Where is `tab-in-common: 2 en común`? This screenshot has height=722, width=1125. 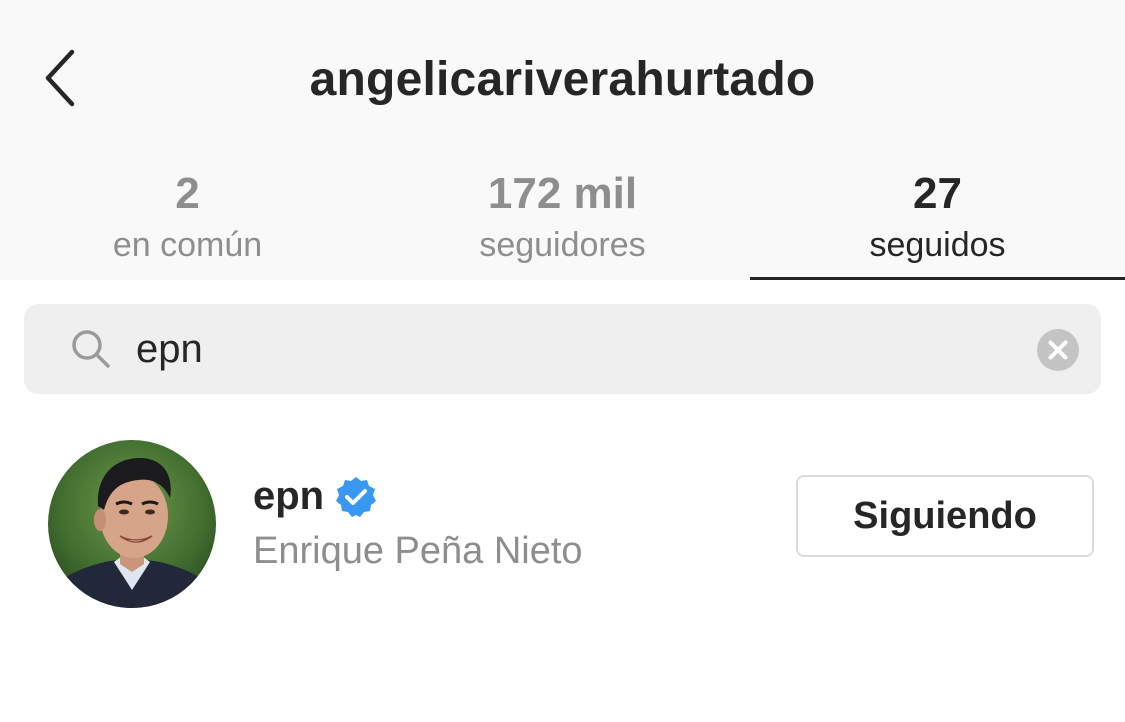
tab-in-common: 2 en común is located at coordinates (187, 220).